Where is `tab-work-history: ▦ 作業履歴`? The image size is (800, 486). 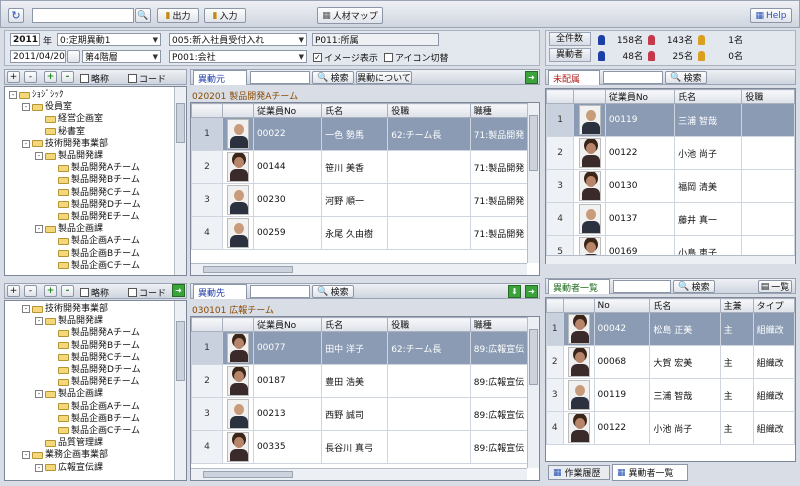 tab-work-history: ▦ 作業履歴 is located at coordinates (579, 472).